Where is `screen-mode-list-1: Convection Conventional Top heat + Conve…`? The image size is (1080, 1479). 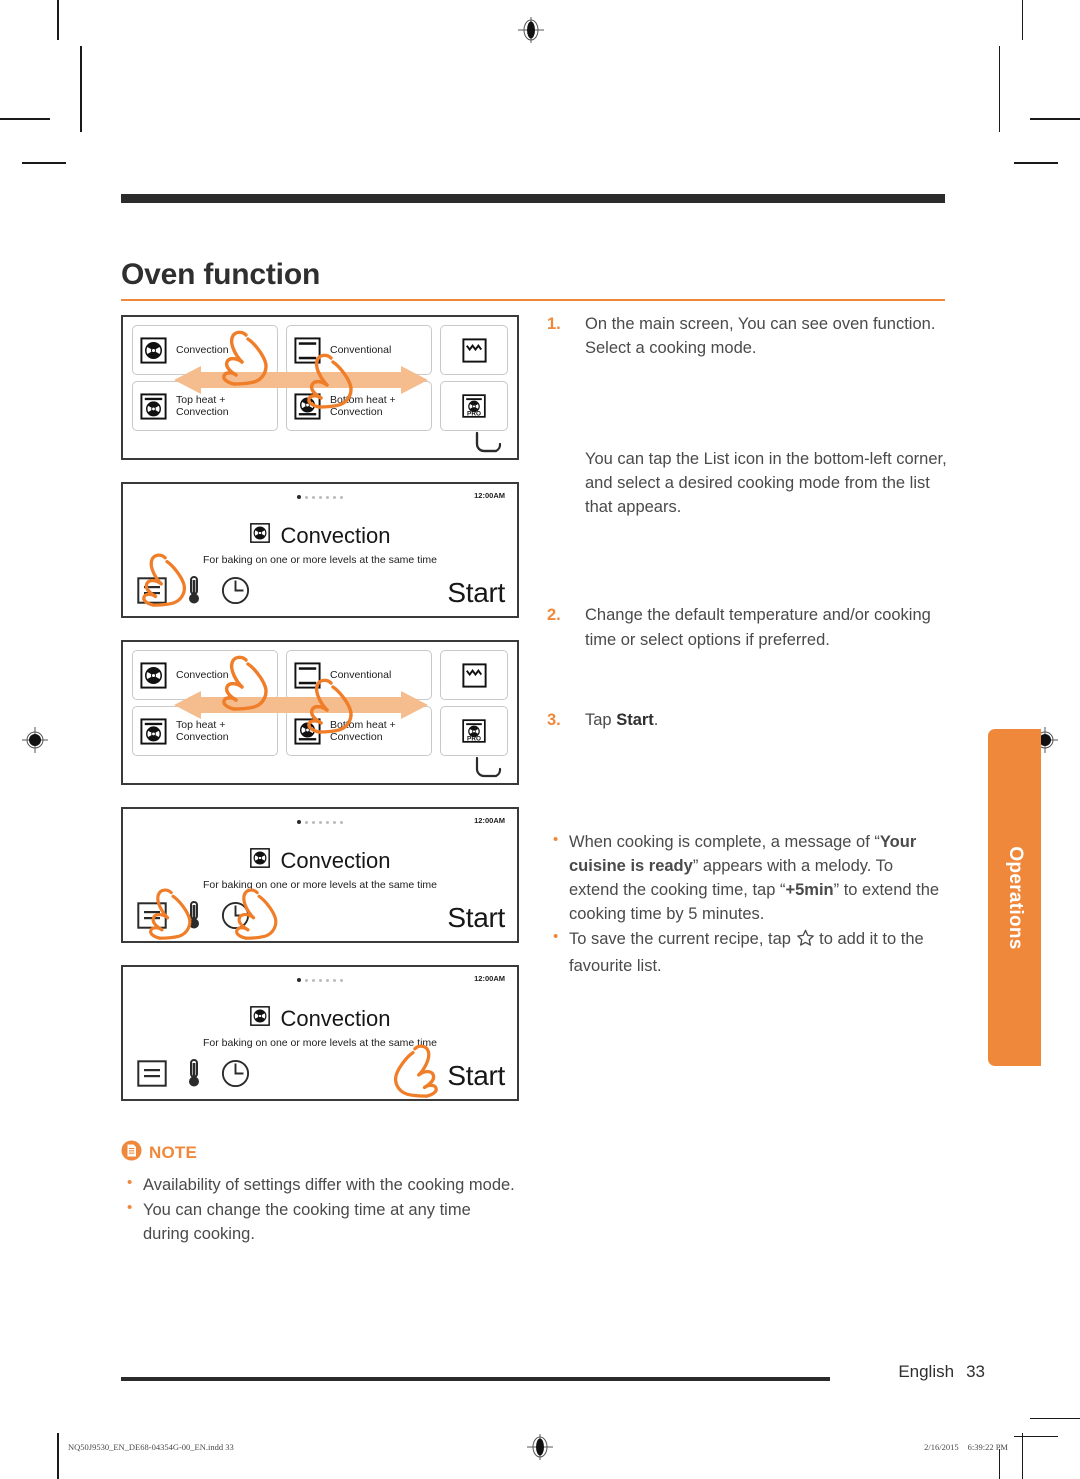
screen-mode-list-1: Convection Conventional Top heat + Conve… is located at coordinates (320, 387).